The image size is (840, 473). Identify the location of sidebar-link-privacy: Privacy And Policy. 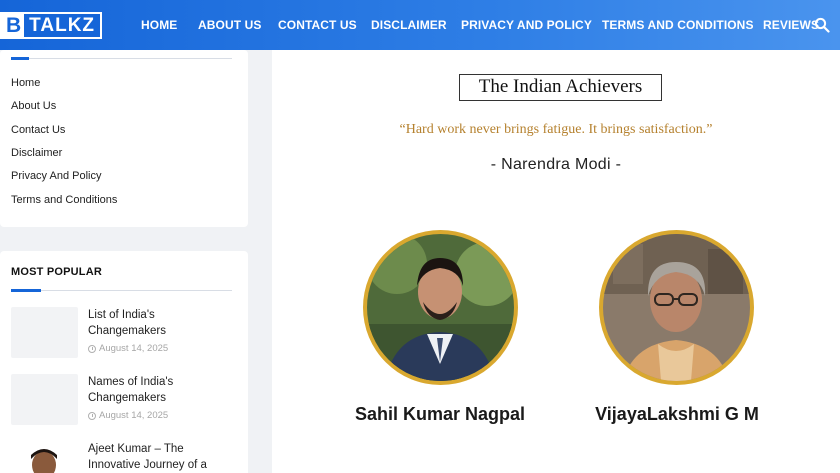
(56, 176).